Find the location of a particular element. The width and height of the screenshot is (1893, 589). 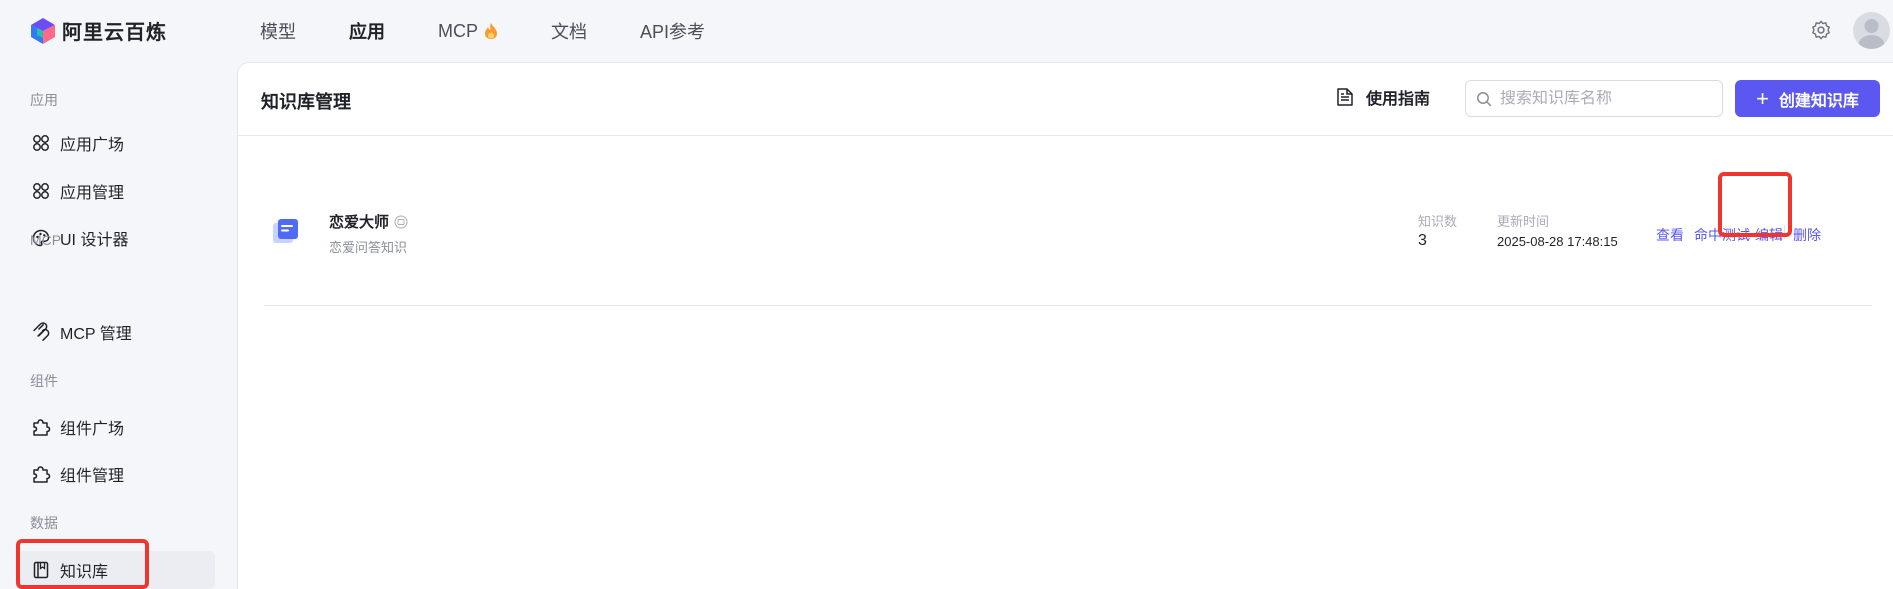

view-button: 查看 is located at coordinates (1670, 235).